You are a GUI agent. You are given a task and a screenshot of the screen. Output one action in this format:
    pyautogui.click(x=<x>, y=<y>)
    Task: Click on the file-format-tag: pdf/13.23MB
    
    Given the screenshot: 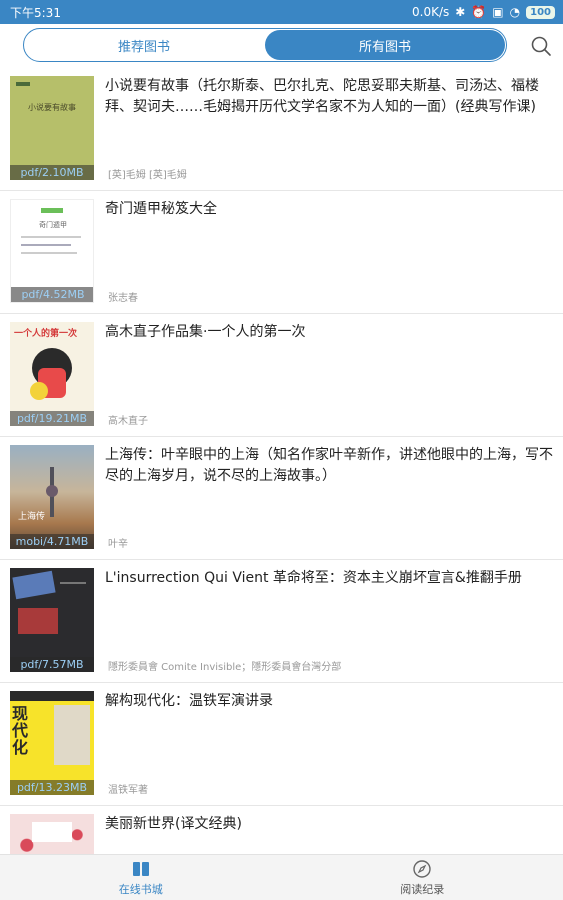 What is the action you would take?
    pyautogui.click(x=52, y=787)
    